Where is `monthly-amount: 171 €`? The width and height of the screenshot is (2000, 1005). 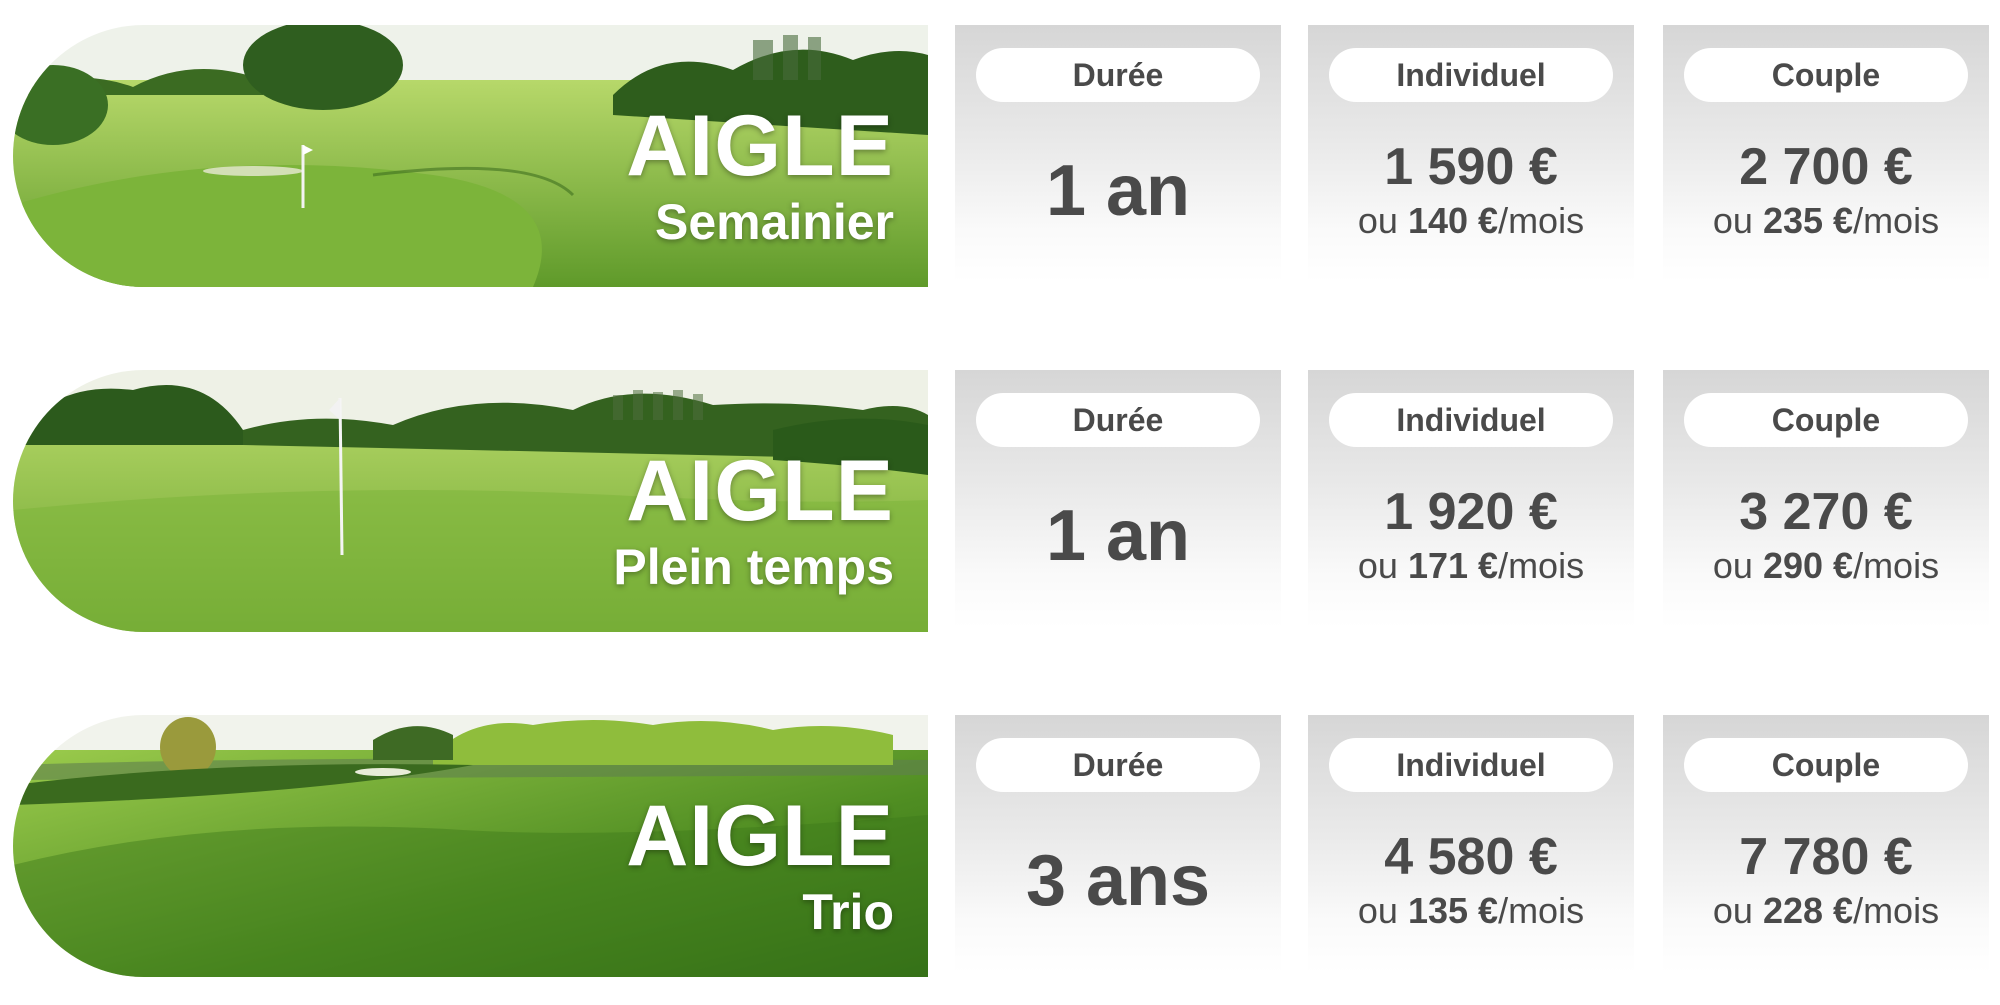 monthly-amount: 171 € is located at coordinates (1453, 565).